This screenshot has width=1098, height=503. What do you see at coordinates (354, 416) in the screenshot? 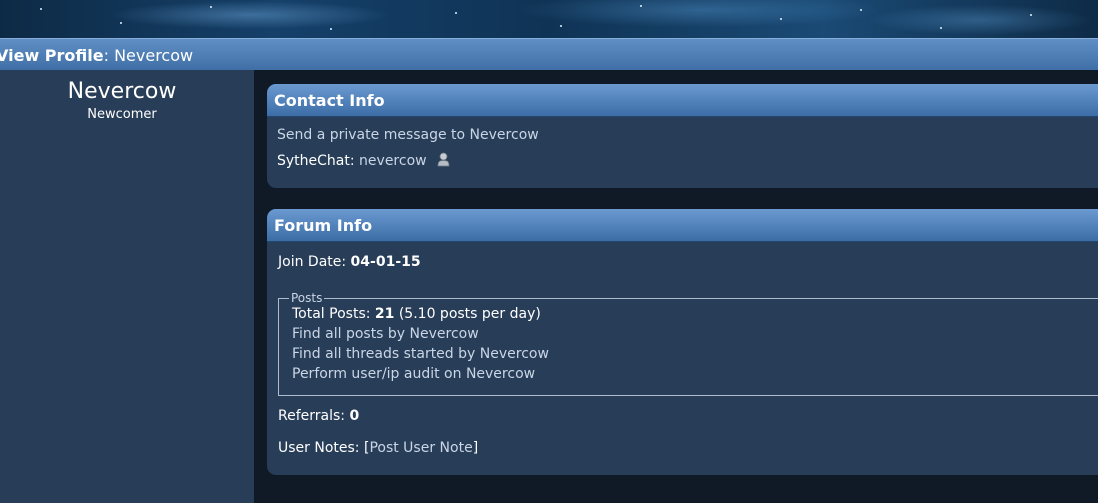
I see `referrals-value: 0` at bounding box center [354, 416].